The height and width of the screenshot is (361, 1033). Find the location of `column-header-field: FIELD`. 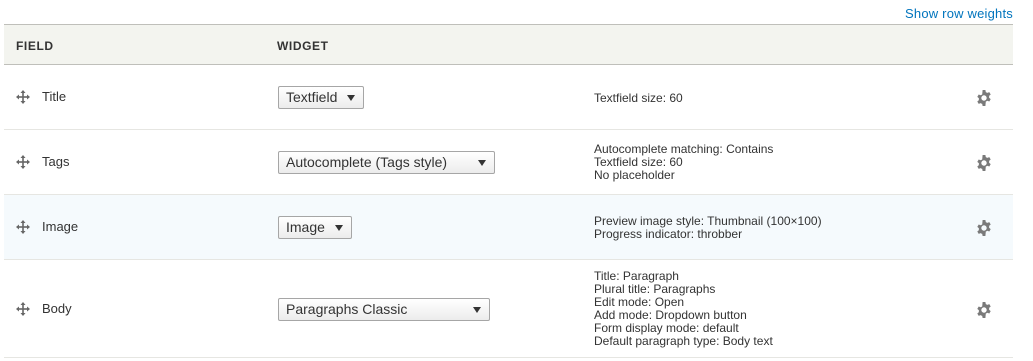

column-header-field: FIELD is located at coordinates (35, 46).